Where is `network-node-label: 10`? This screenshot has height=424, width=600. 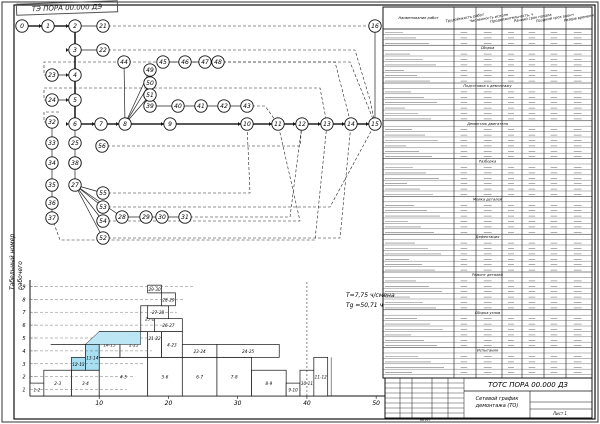 network-node-label: 10 is located at coordinates (247, 124).